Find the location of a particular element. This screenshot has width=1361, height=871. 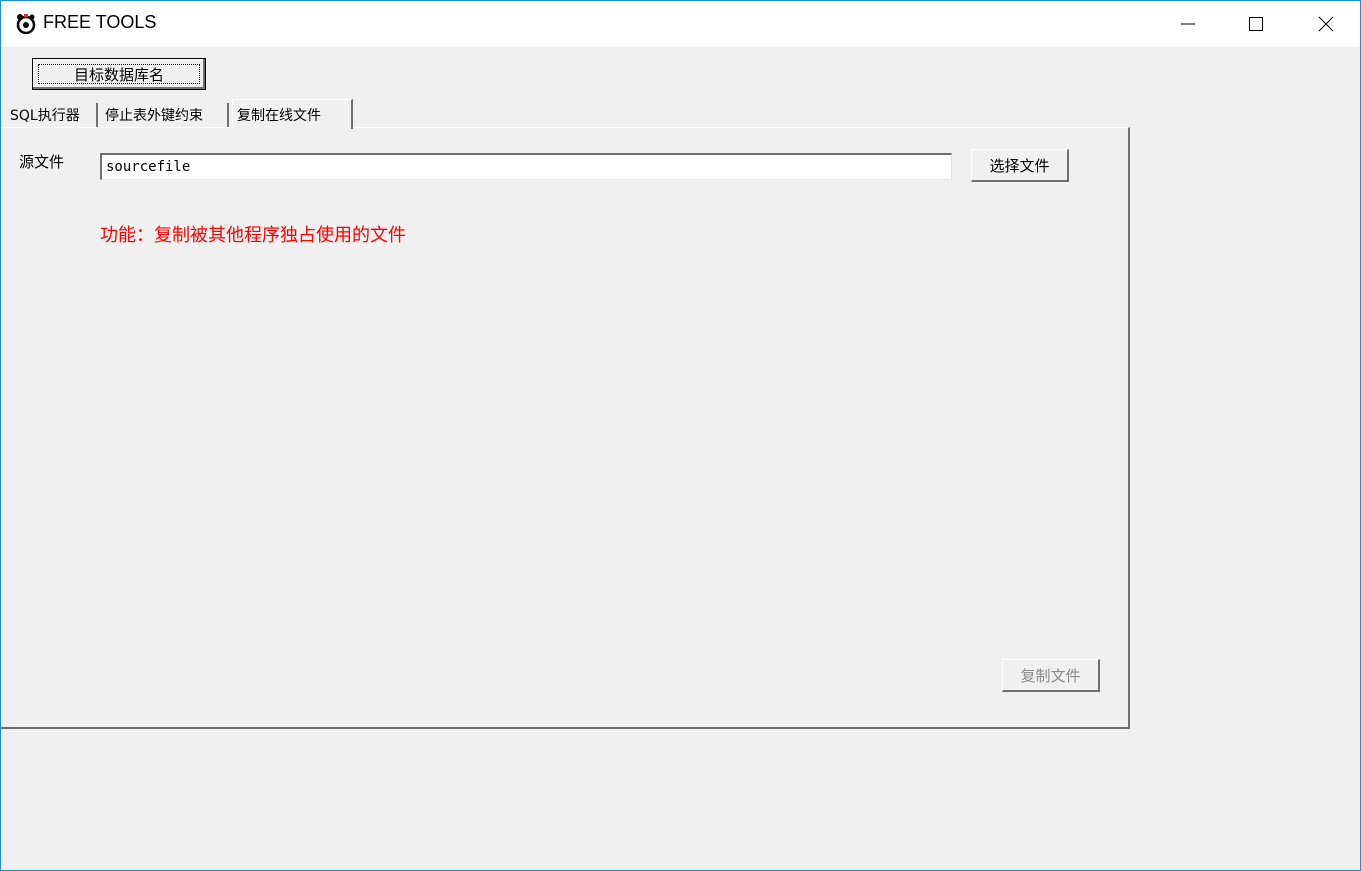

maximize-button is located at coordinates (1256, 24).